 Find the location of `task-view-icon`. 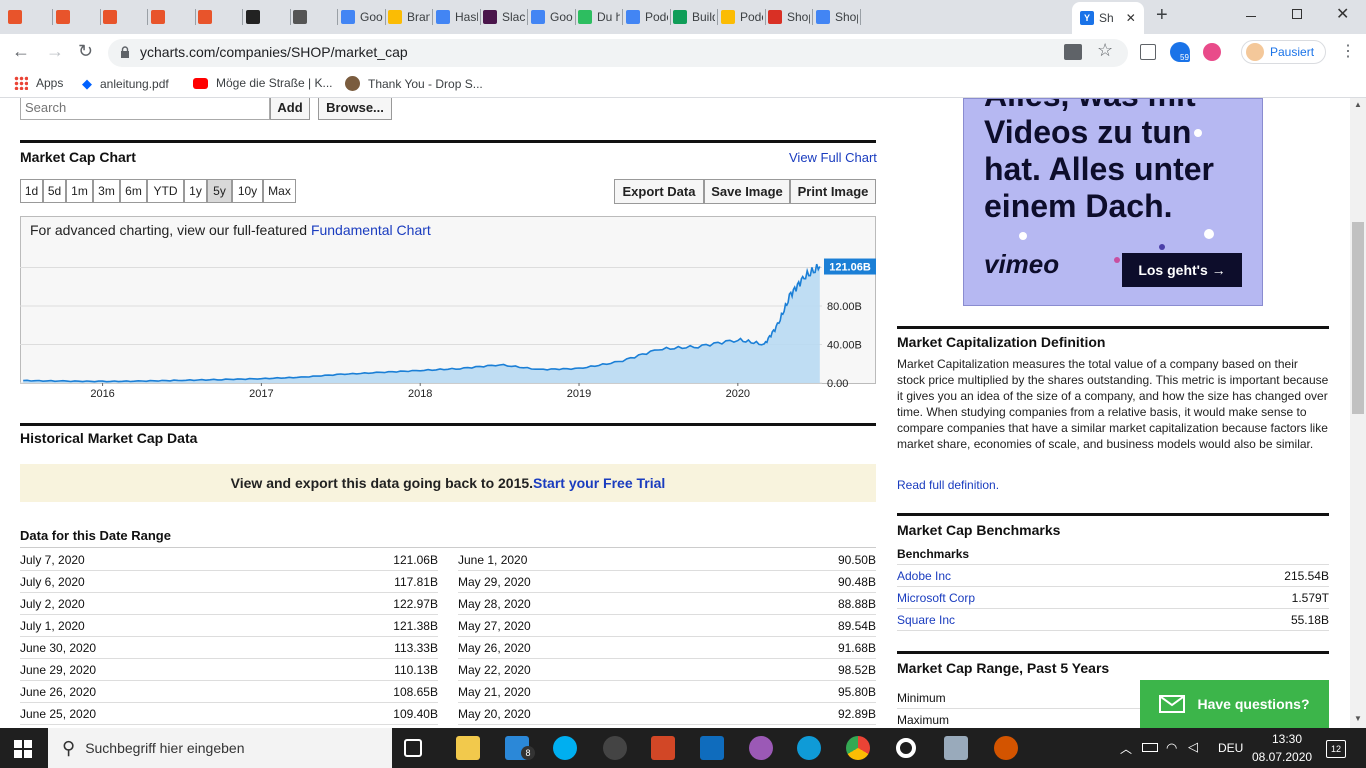

task-view-icon is located at coordinates (413, 748).